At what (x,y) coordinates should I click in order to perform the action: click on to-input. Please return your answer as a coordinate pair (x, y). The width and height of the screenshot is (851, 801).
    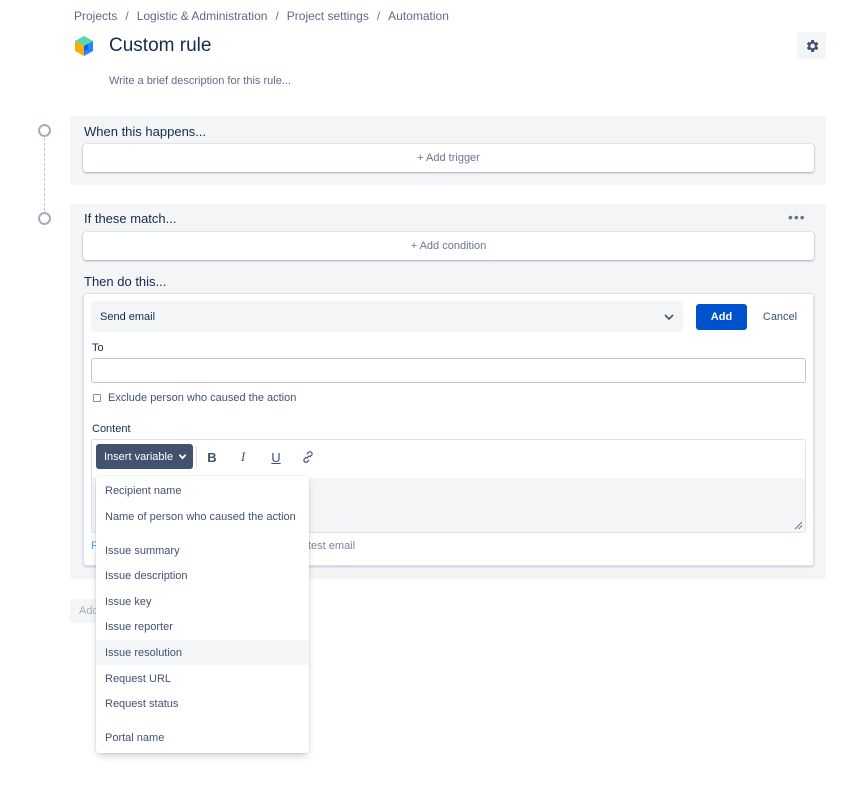
    Looking at the image, I should click on (448, 370).